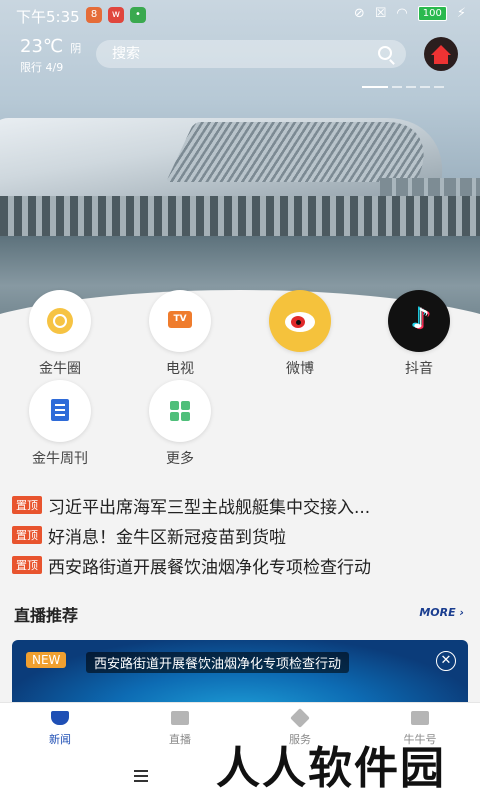  I want to click on menu-icon, so click(141, 771).